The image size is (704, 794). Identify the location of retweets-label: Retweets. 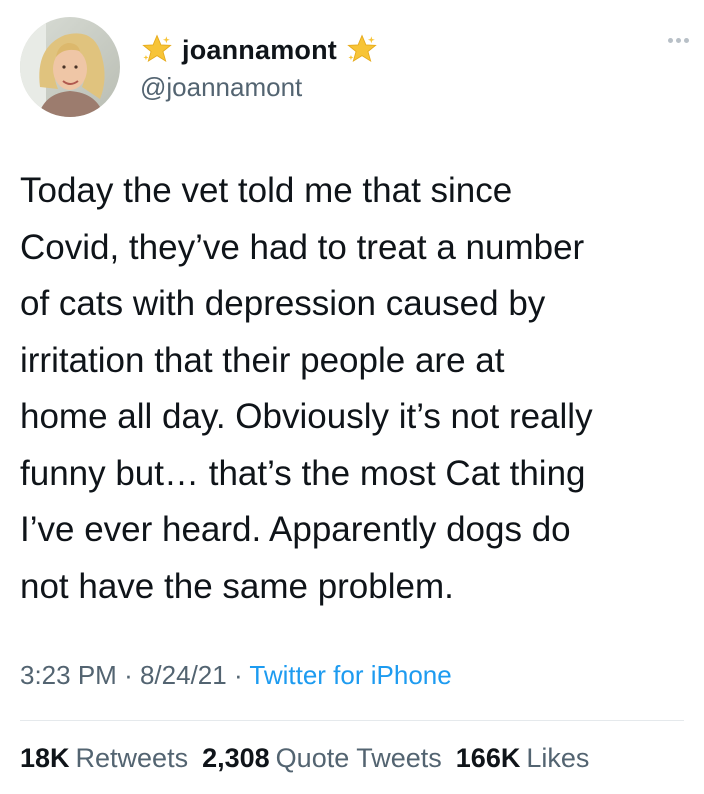
(132, 758).